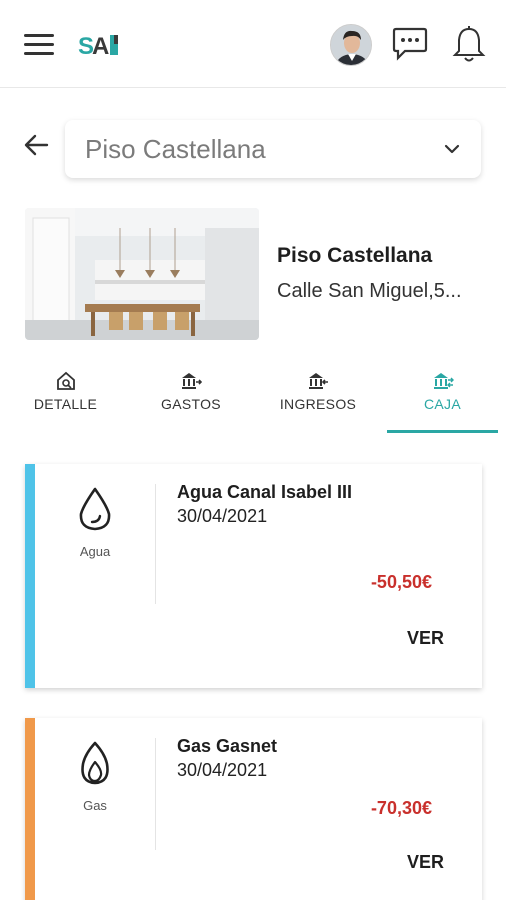 Image resolution: width=506 pixels, height=900 pixels. I want to click on property-selector: Piso Castellana, so click(273, 149).